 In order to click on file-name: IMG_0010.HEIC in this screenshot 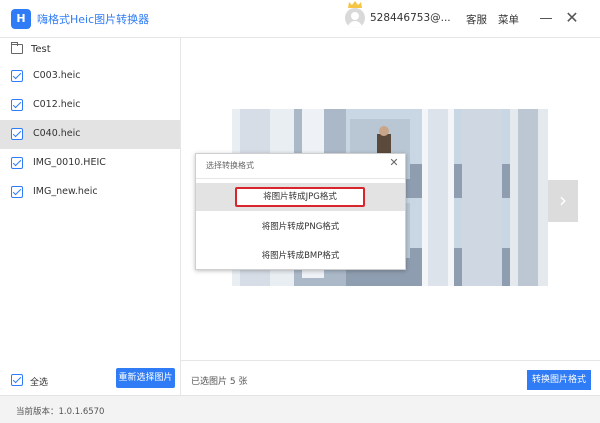, I will do `click(69, 162)`.